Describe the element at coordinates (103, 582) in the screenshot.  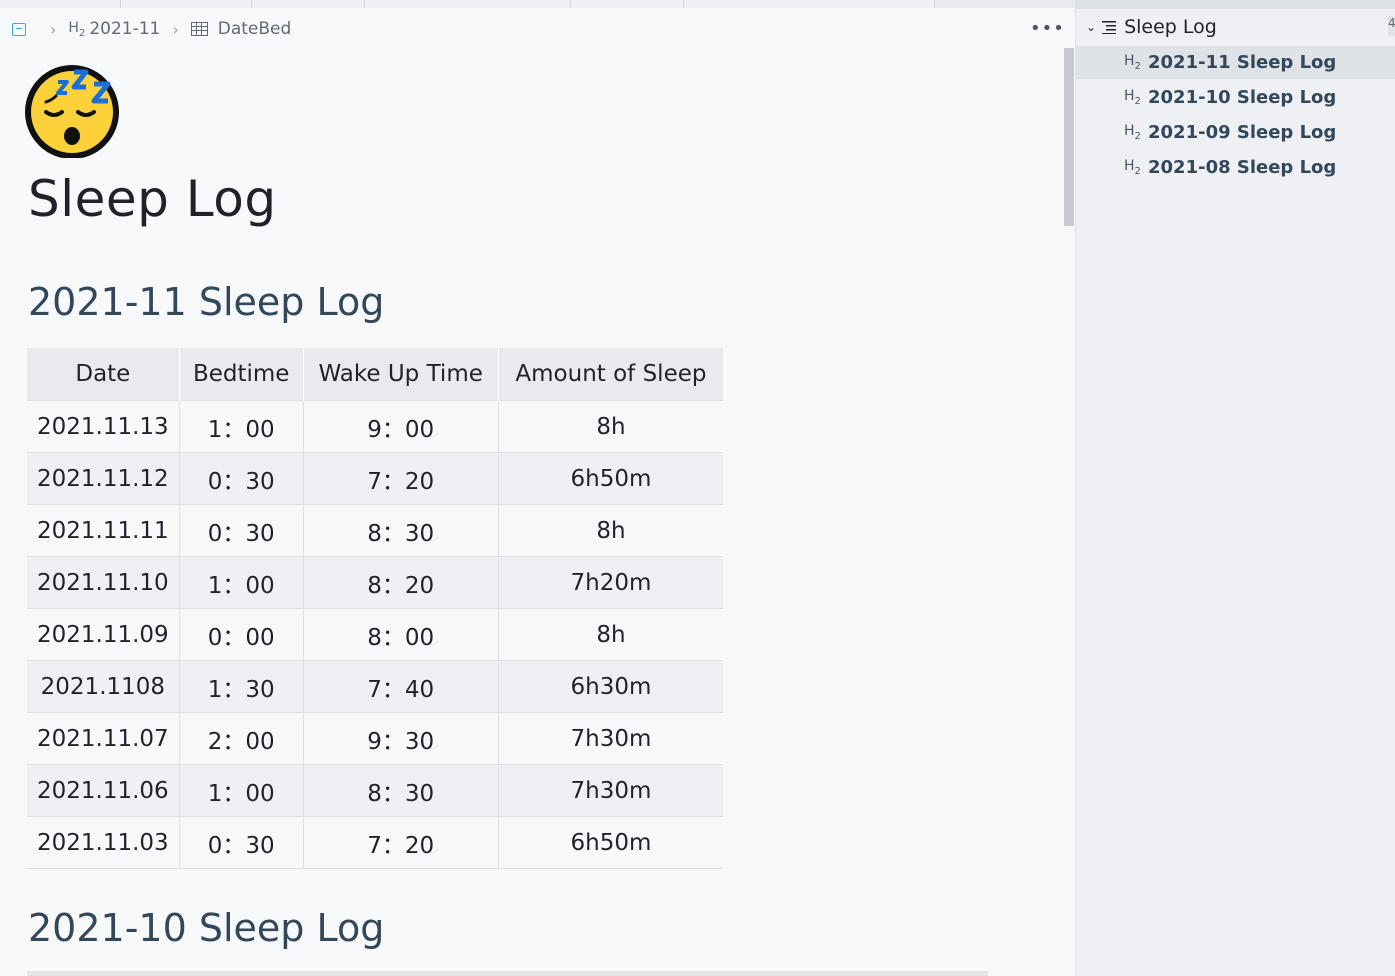
I see `date-cell: 2021.11.10` at that location.